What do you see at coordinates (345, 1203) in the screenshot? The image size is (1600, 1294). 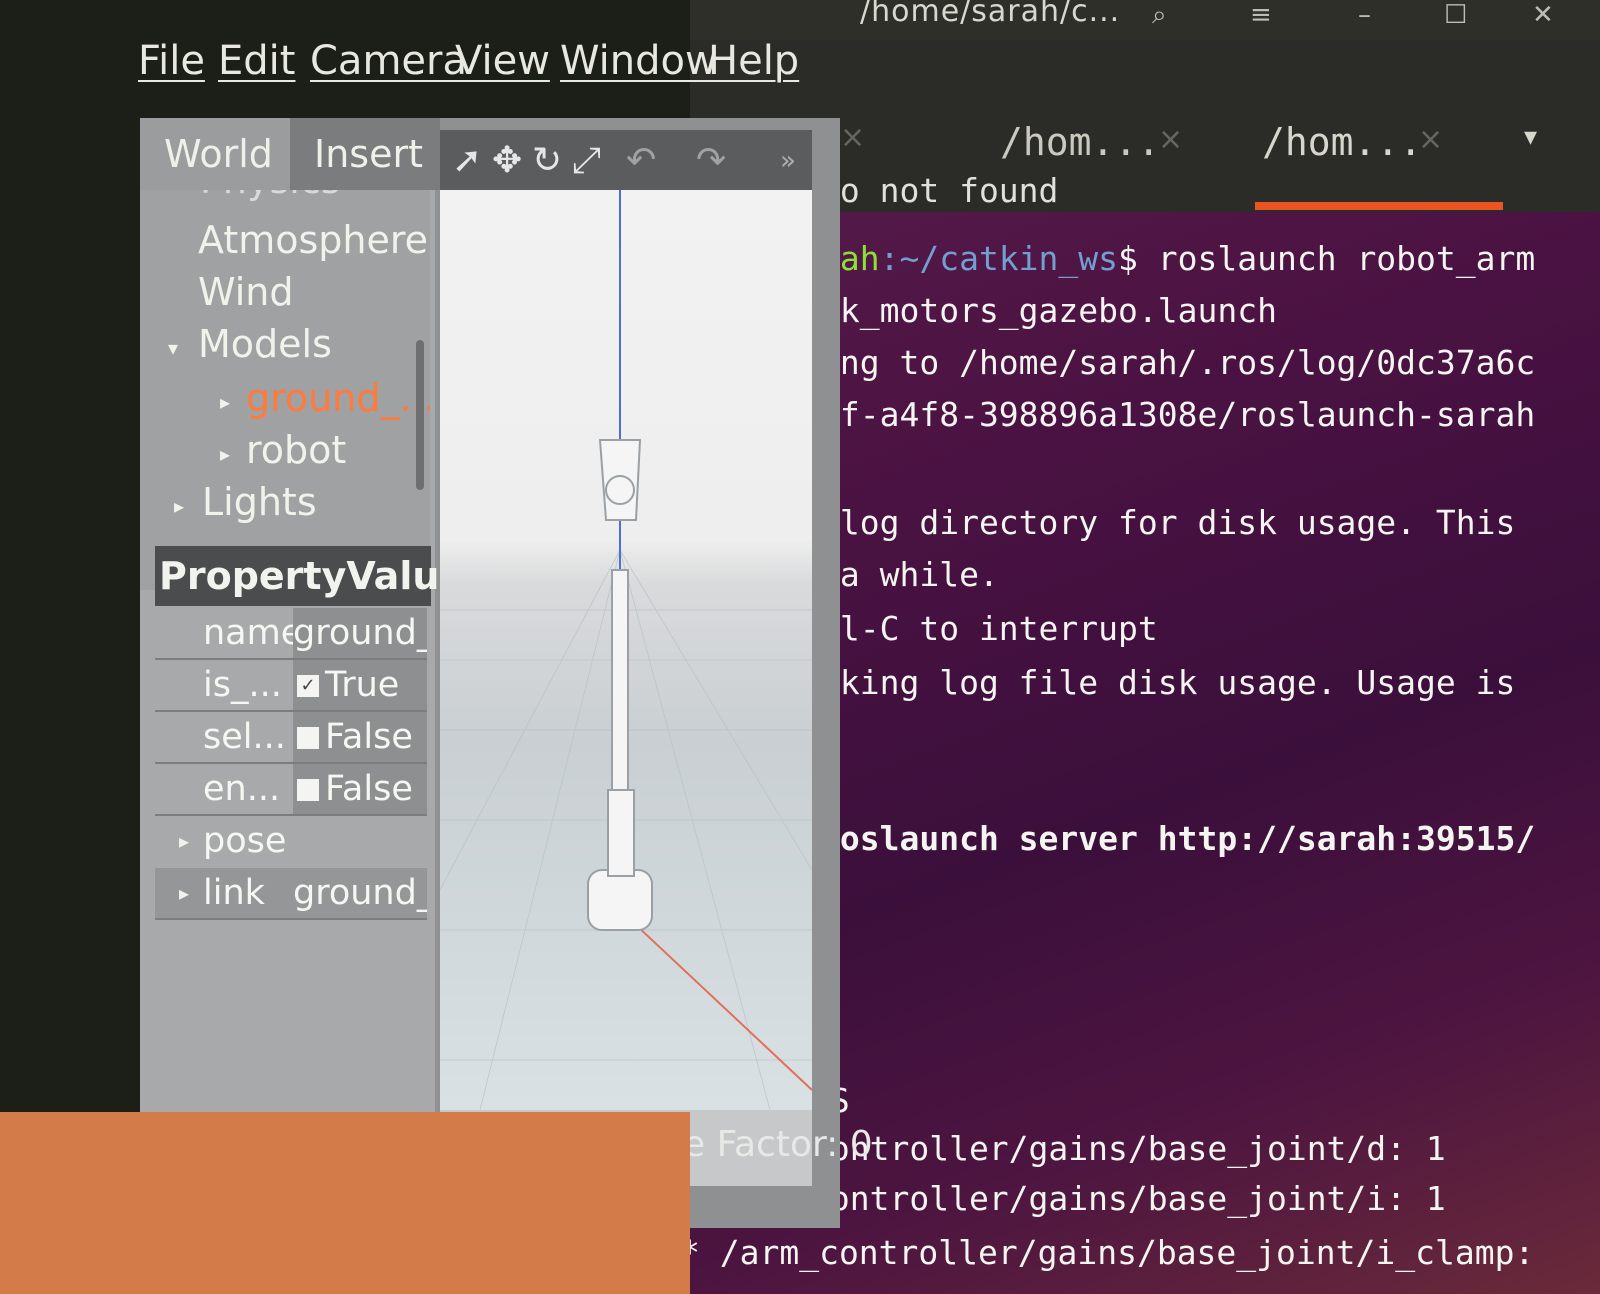 I see `desktop-background` at bounding box center [345, 1203].